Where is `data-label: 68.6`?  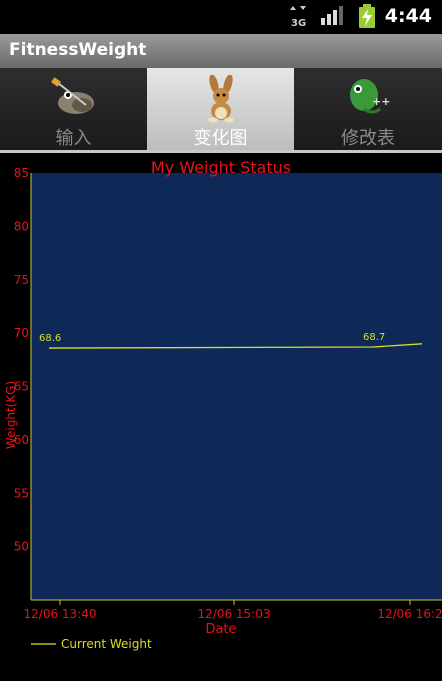
data-label: 68.6 is located at coordinates (50, 338).